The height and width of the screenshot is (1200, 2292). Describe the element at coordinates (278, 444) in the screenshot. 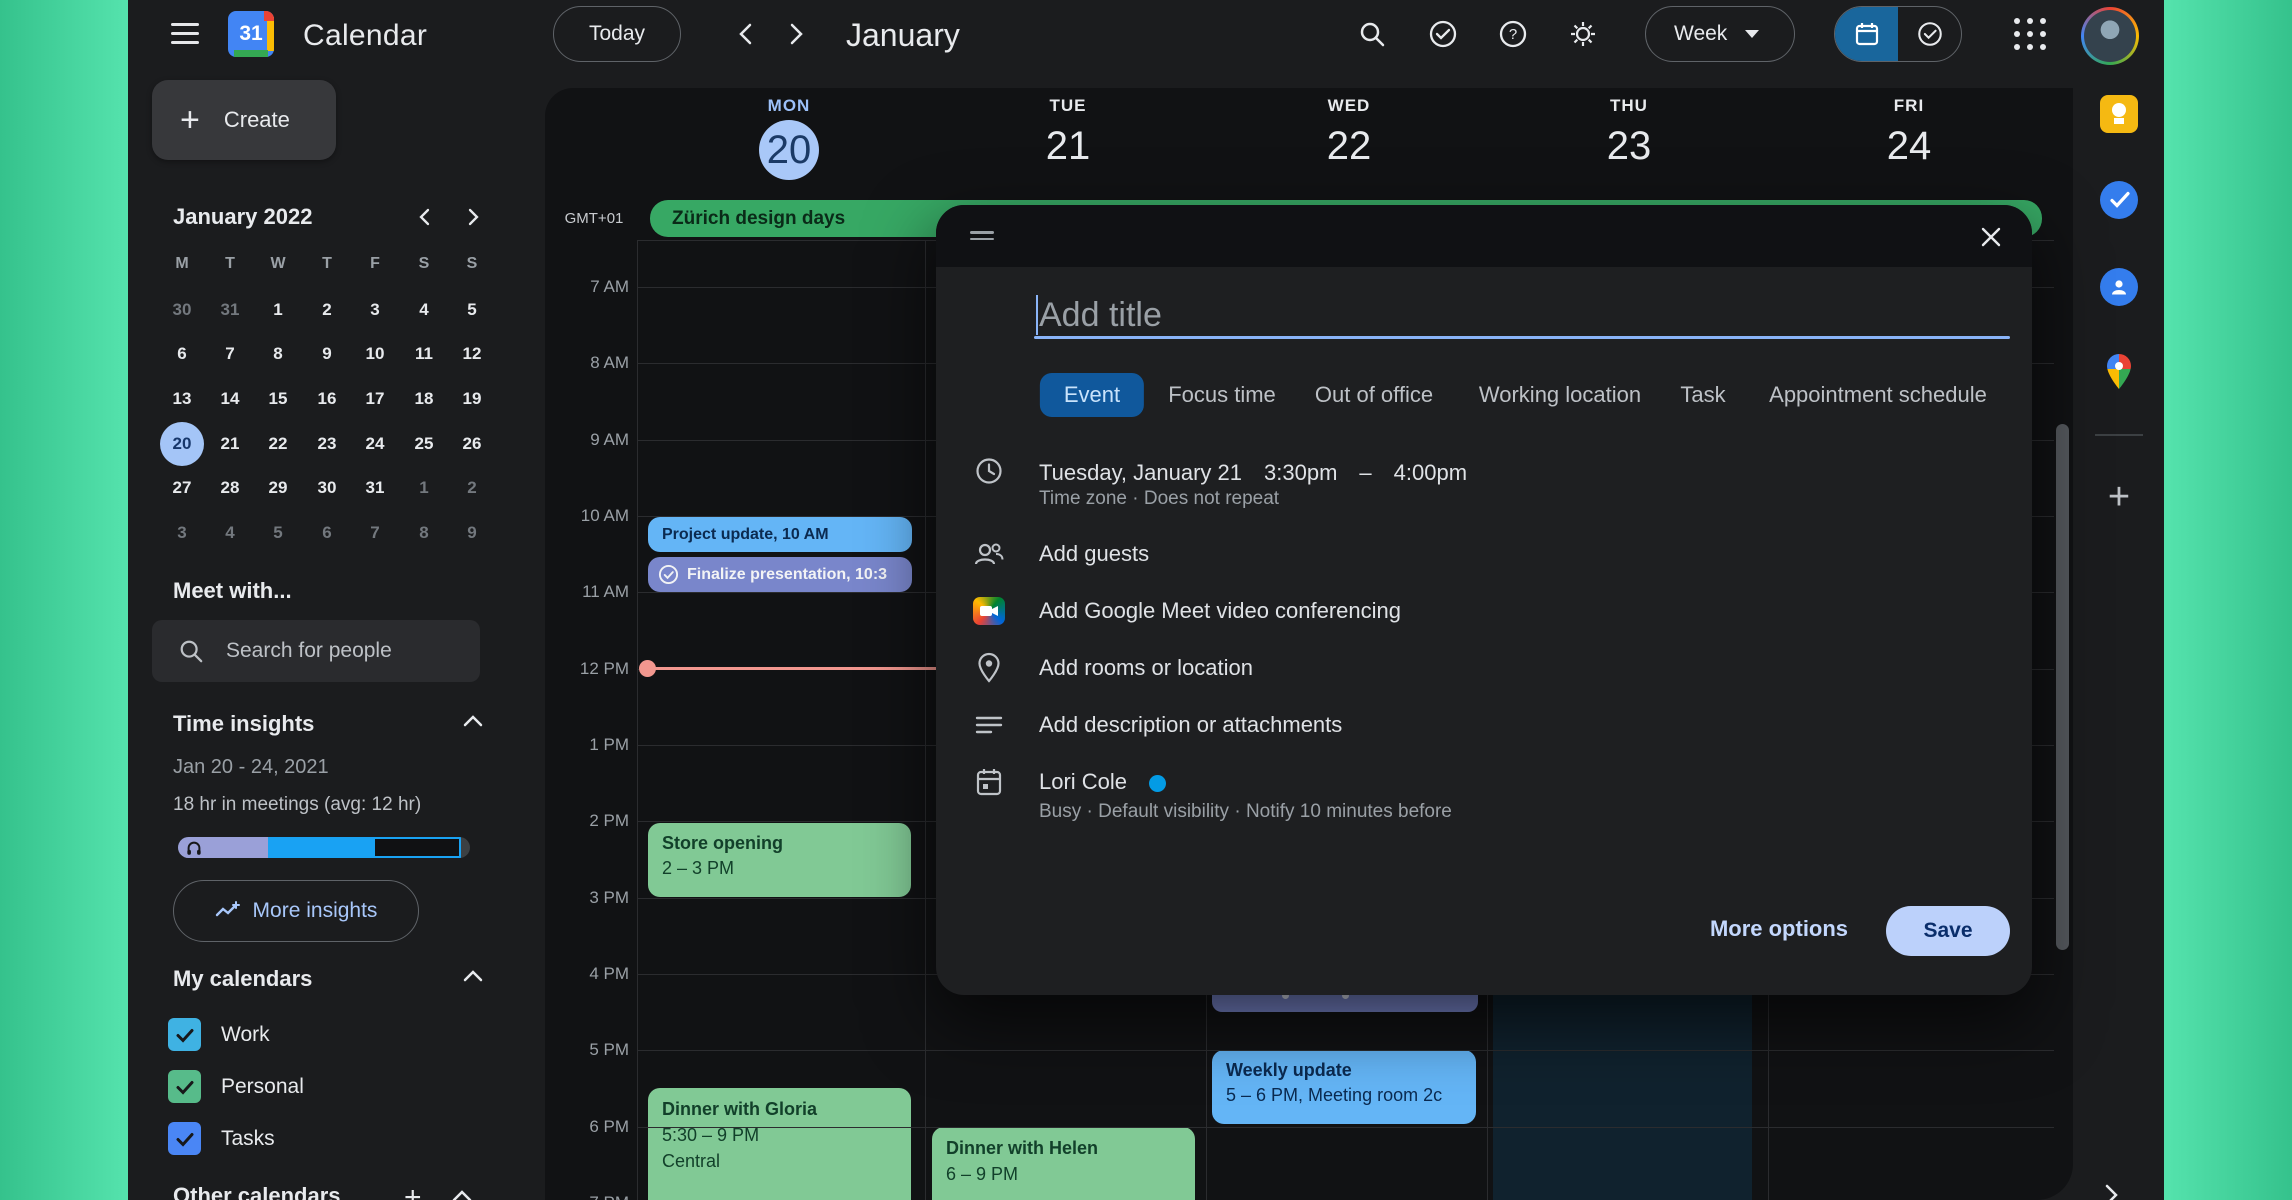

I see `minical-day: 22` at that location.